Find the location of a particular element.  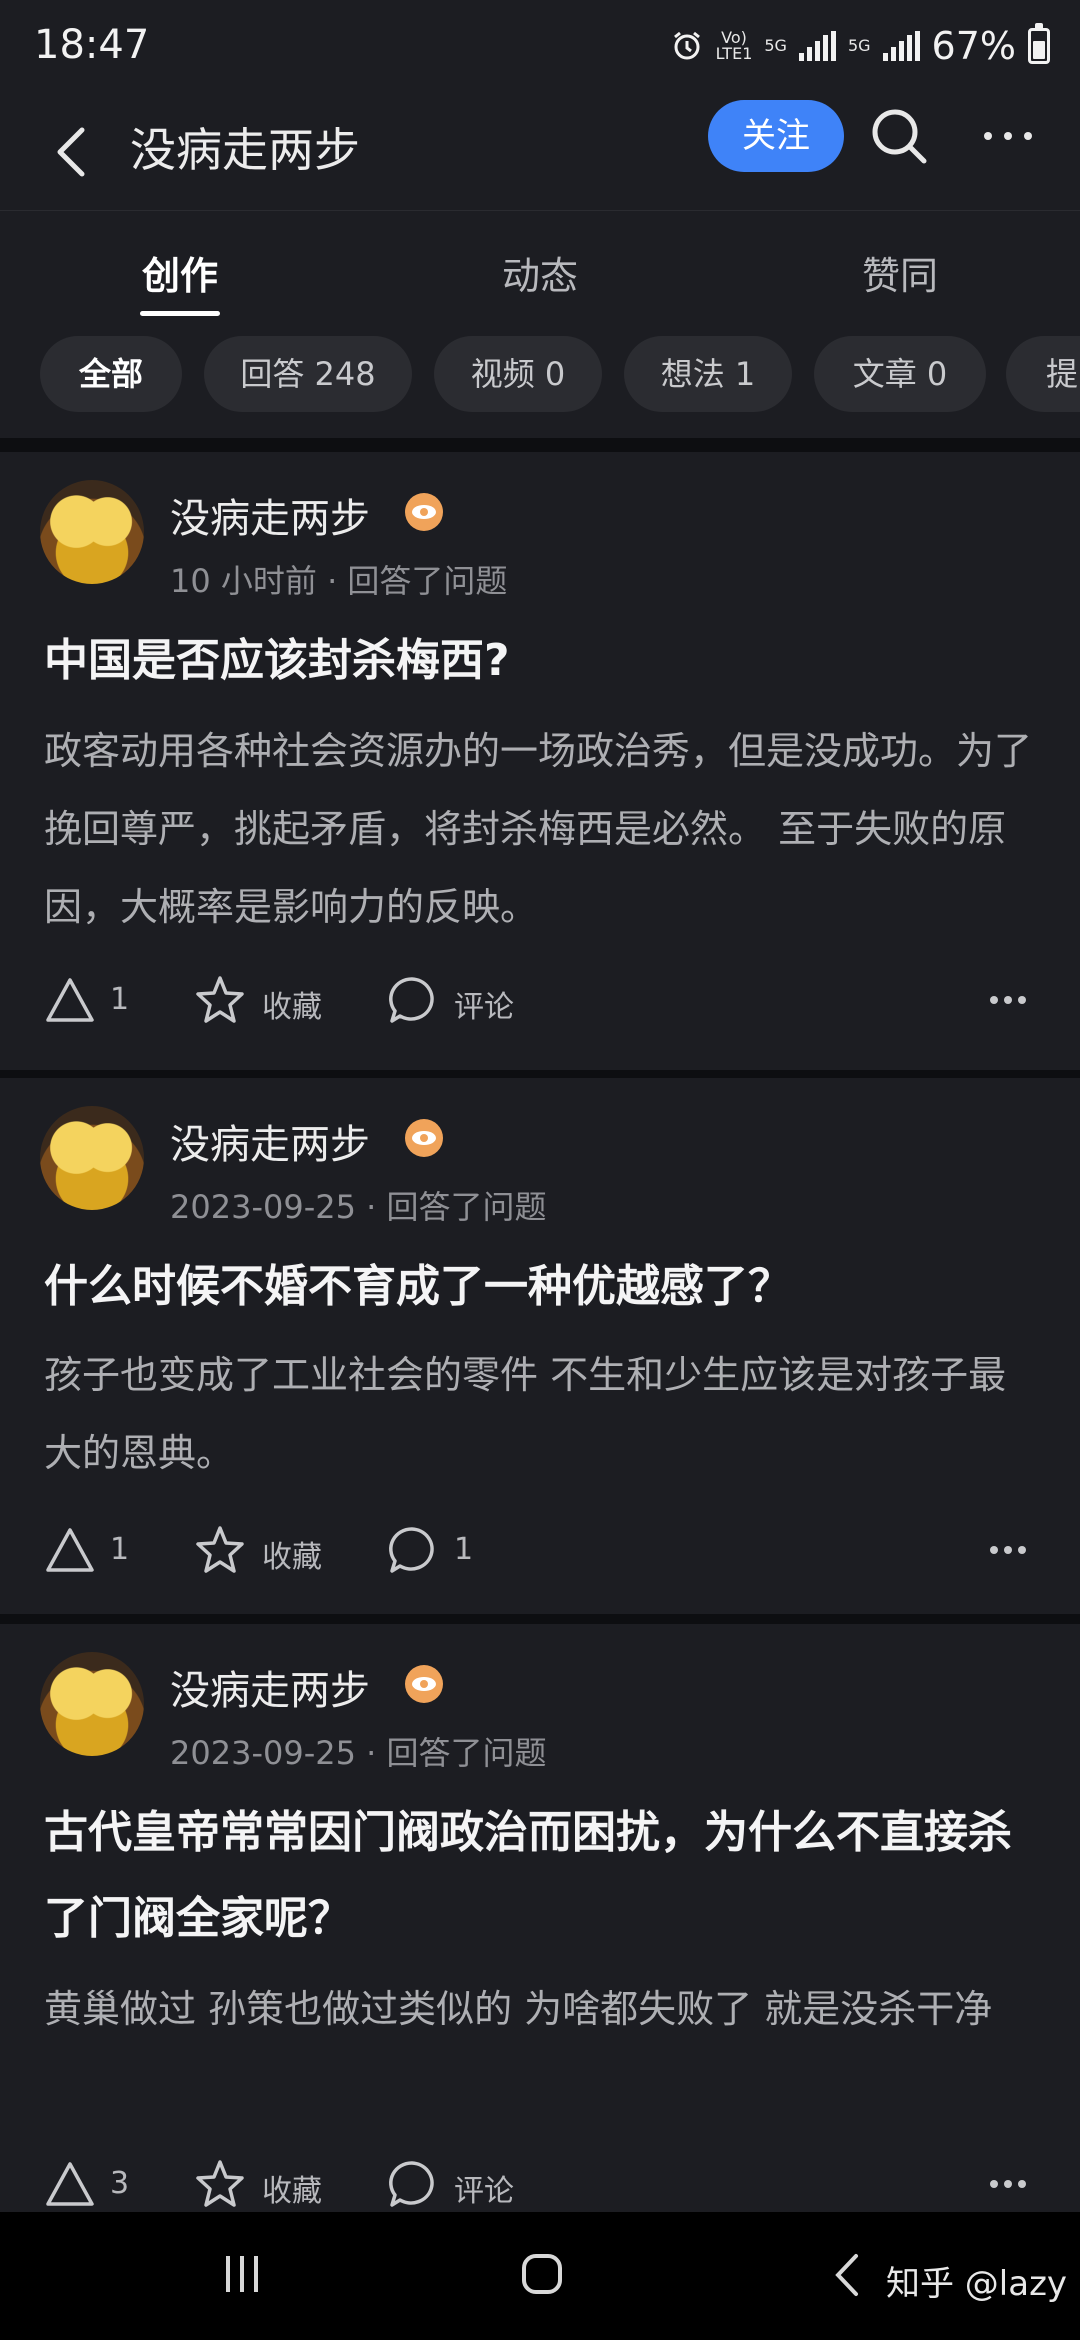

answer-excerpt: 孩子也变成了工业社会的零件 不生和少生应该是对孩子最大的恩典。 is located at coordinates (539, 1414).